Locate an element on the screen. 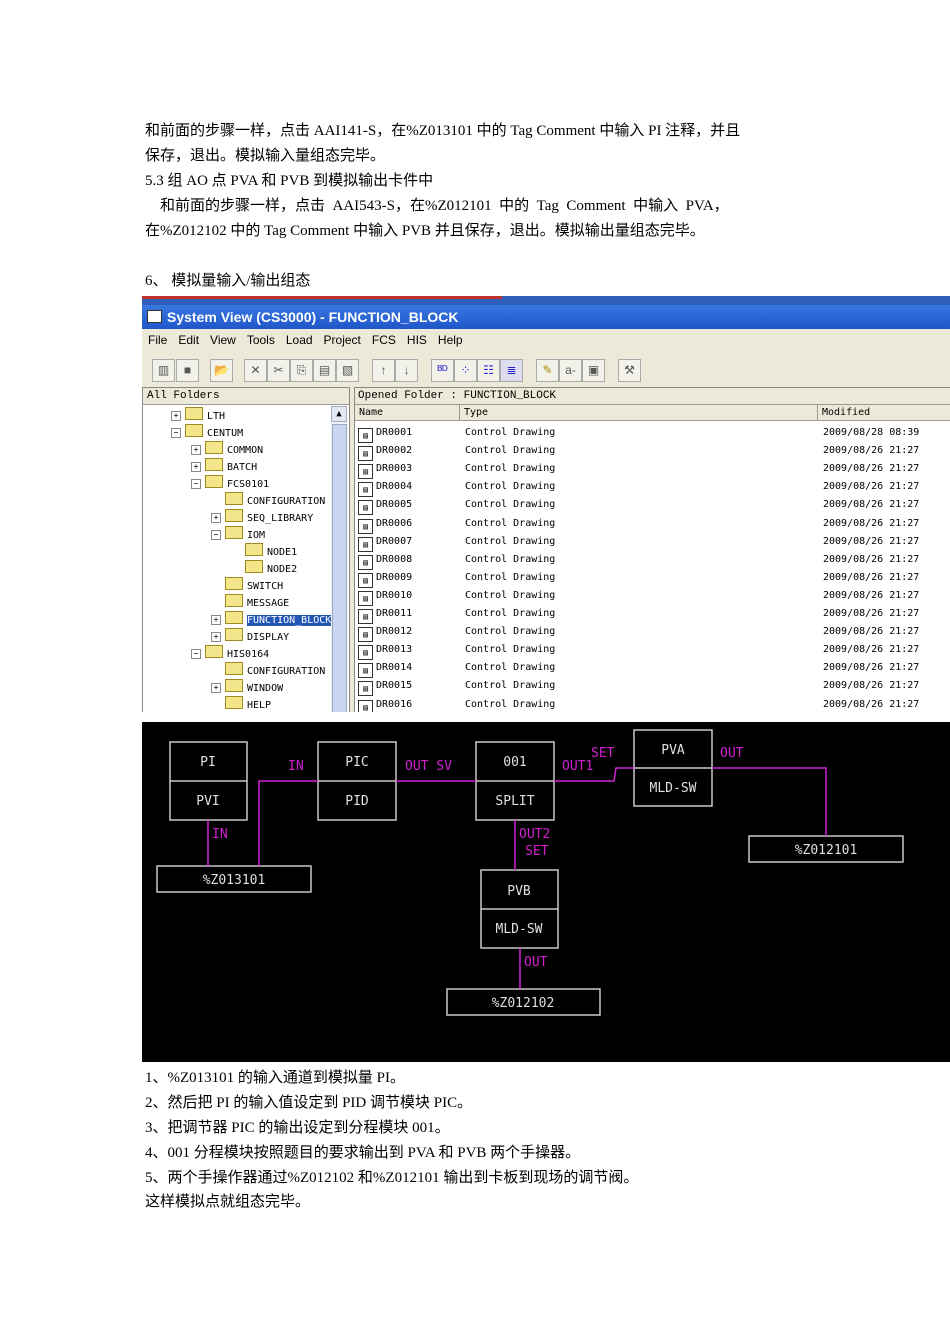 The image size is (950, 1344). tree-item: − HIS0164 is located at coordinates (230, 653).